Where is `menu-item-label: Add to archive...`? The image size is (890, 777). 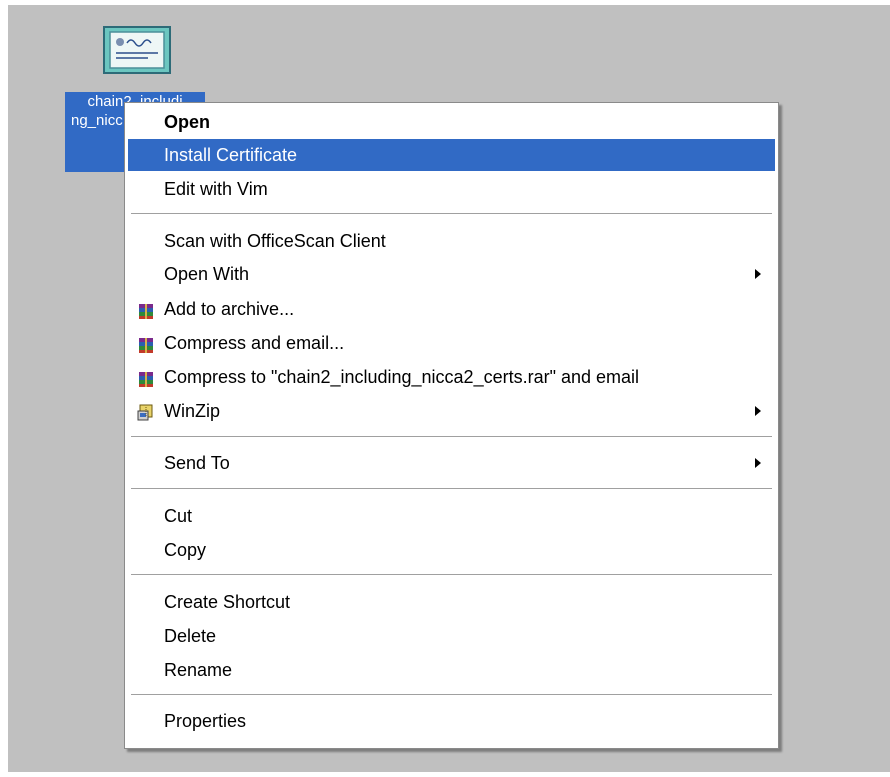
menu-item-label: Add to archive... is located at coordinates (229, 309).